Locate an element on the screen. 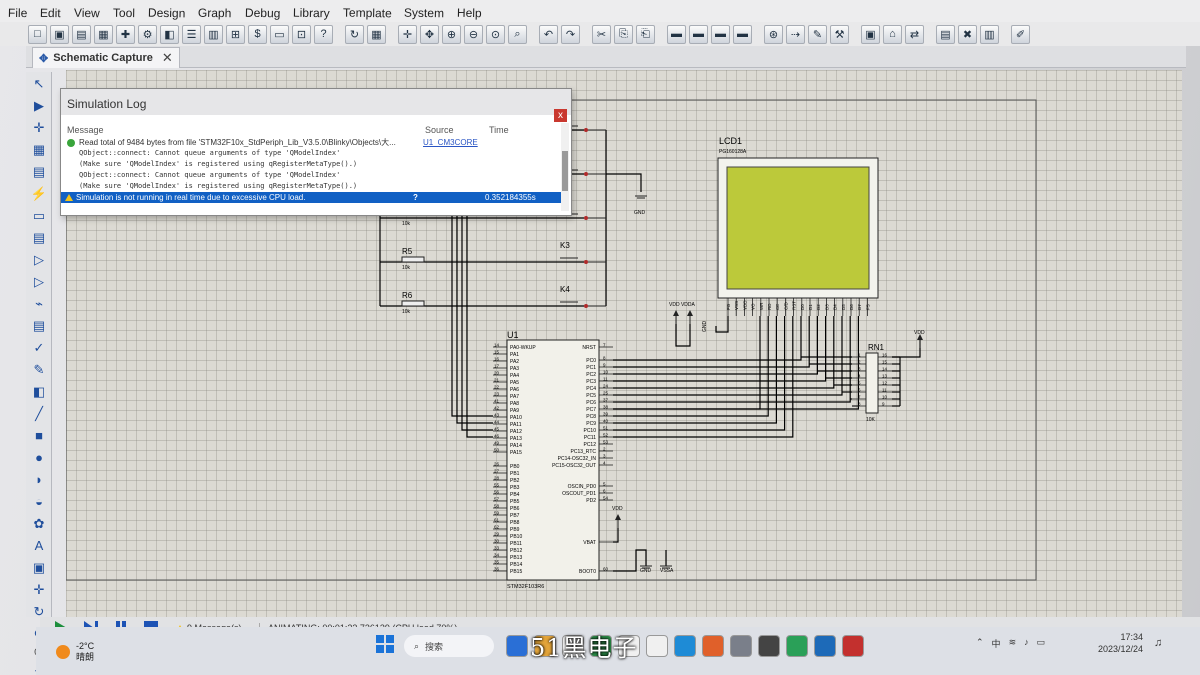  menu-system: System is located at coordinates (424, 13).